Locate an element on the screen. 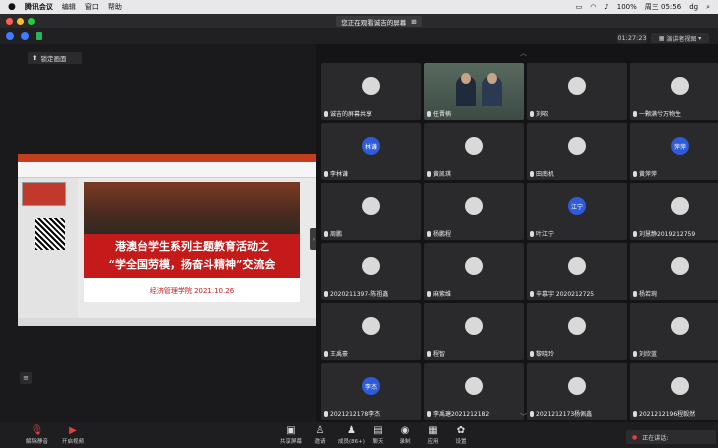 The width and height of the screenshot is (718, 448). share-label: 共享屏幕 is located at coordinates (291, 442).